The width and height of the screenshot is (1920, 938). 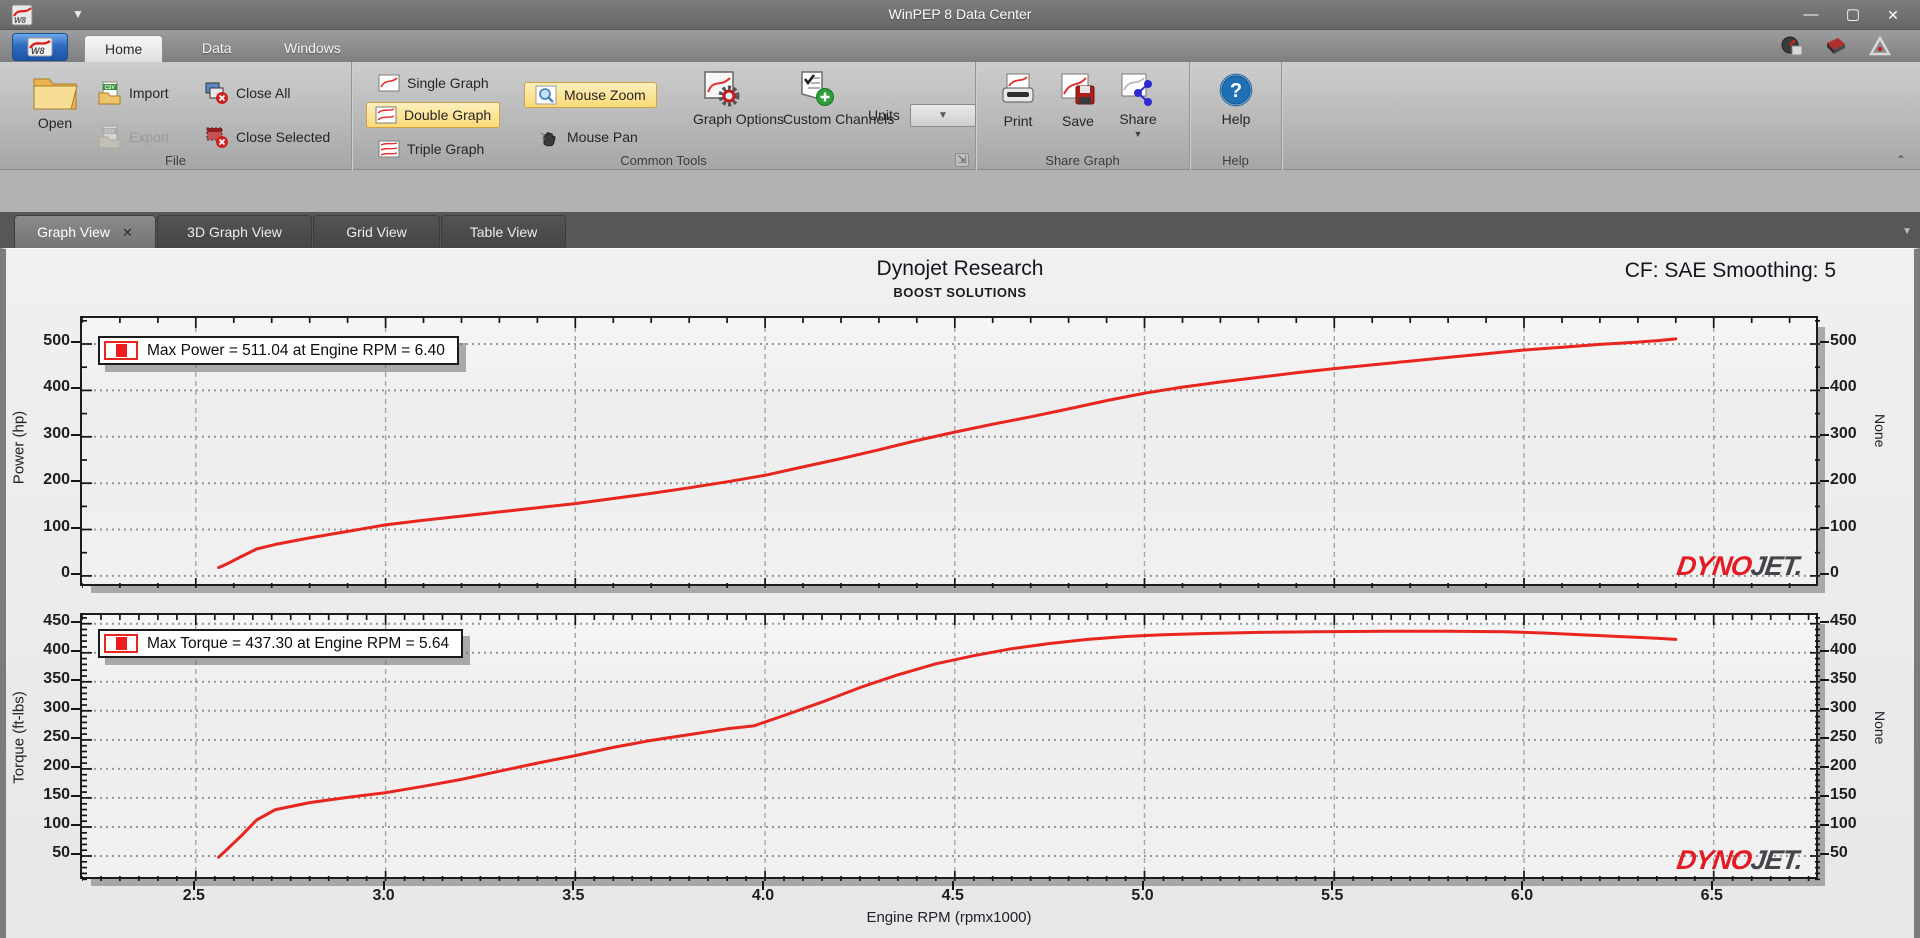 What do you see at coordinates (133, 137) in the screenshot?
I see `export-button: CSV Export` at bounding box center [133, 137].